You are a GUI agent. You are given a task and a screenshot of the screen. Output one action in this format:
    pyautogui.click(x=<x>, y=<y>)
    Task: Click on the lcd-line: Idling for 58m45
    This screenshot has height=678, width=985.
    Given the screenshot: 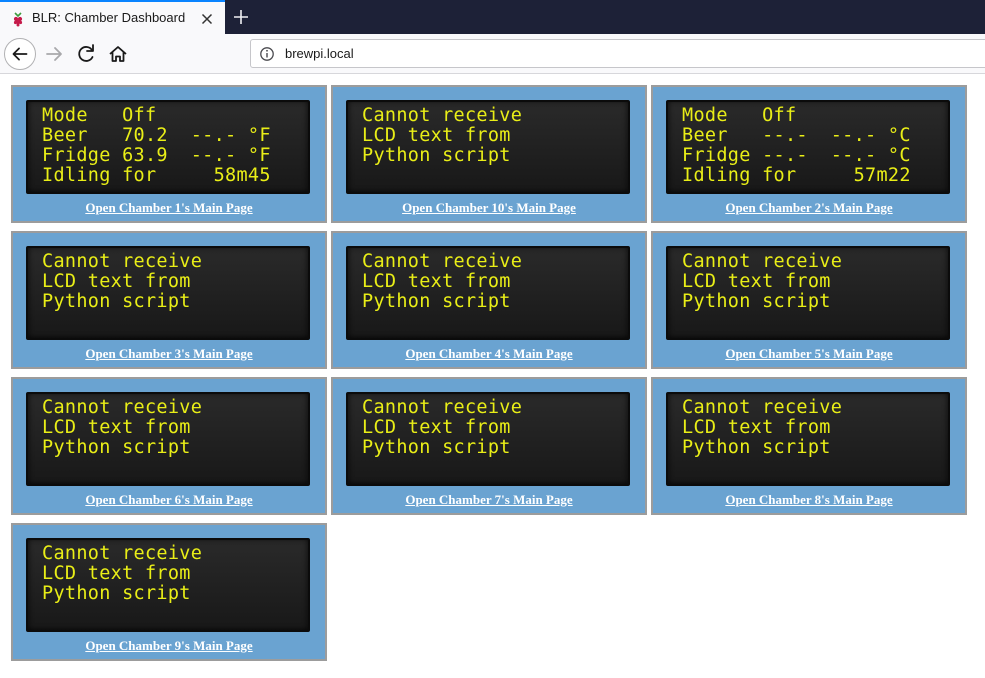 What is the action you would take?
    pyautogui.click(x=156, y=175)
    